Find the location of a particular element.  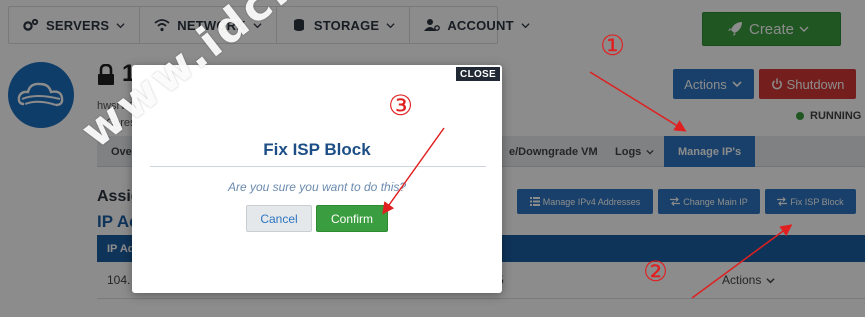

cancel-button: Cancel is located at coordinates (279, 218).